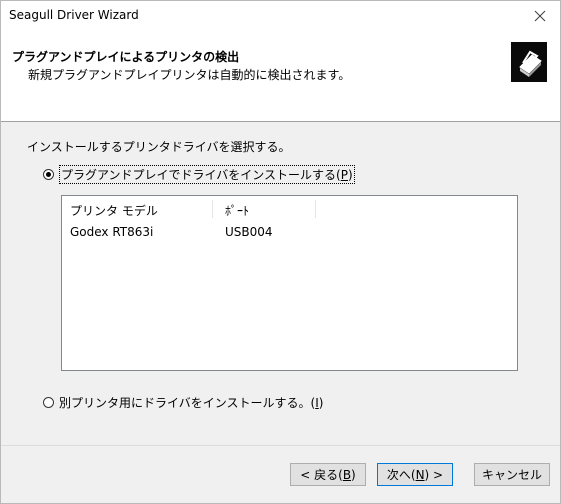  I want to click on header-title: プラグアンドプレイによるプリンタの検出, so click(126, 57).